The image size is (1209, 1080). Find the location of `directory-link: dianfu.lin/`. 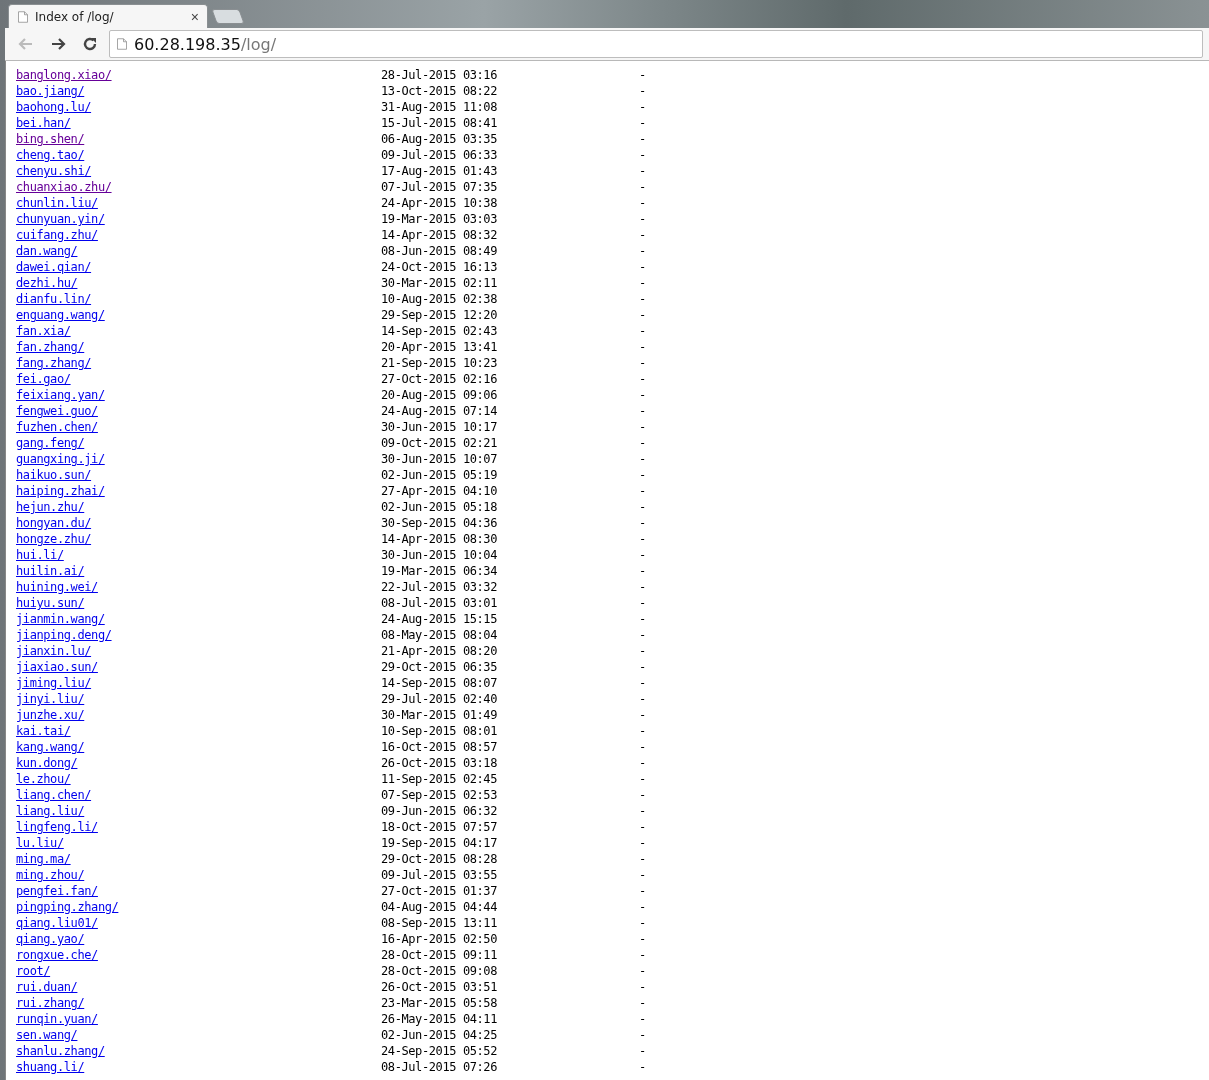

directory-link: dianfu.lin/ is located at coordinates (54, 299).